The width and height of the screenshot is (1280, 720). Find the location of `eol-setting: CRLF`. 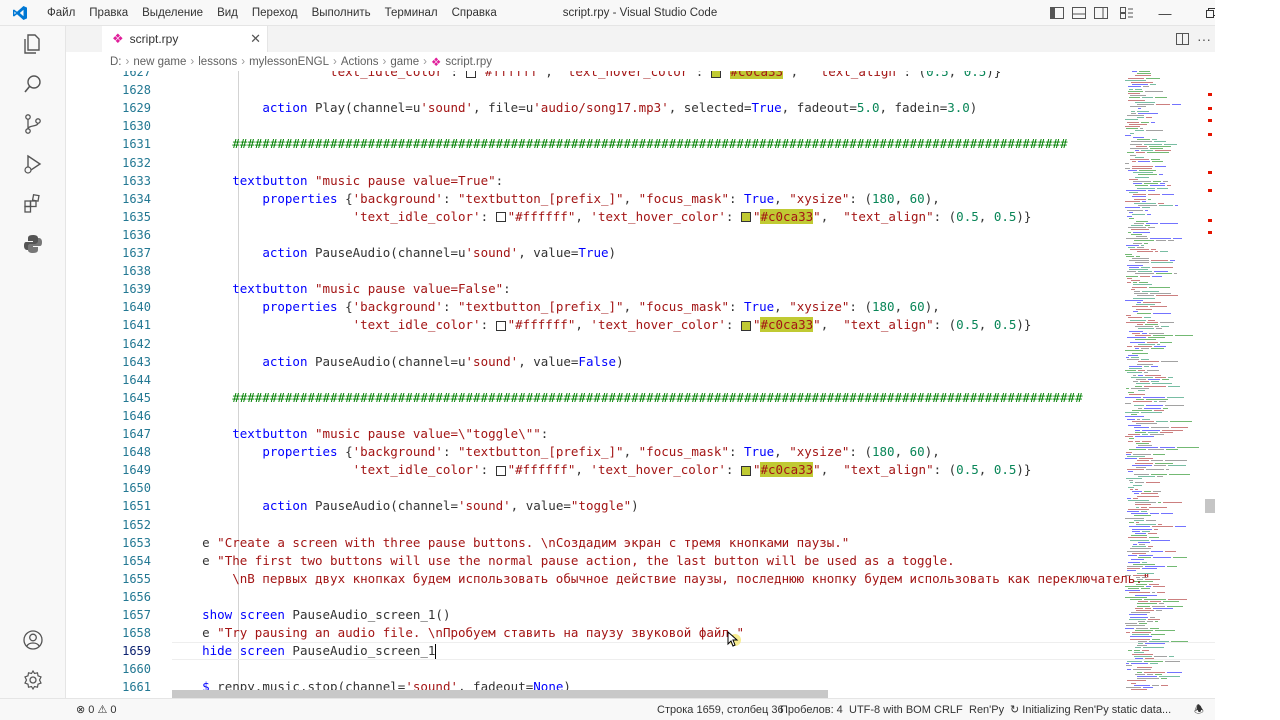

eol-setting: CRLF is located at coordinates (948, 709).